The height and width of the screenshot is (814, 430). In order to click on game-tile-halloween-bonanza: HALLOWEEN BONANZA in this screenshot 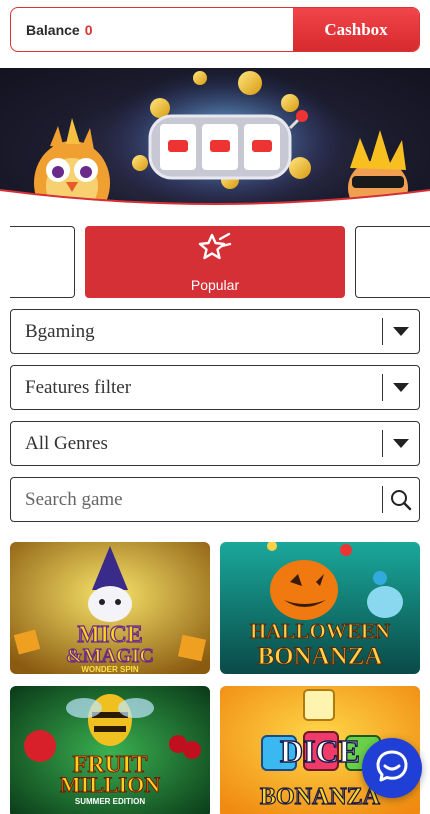, I will do `click(320, 608)`.